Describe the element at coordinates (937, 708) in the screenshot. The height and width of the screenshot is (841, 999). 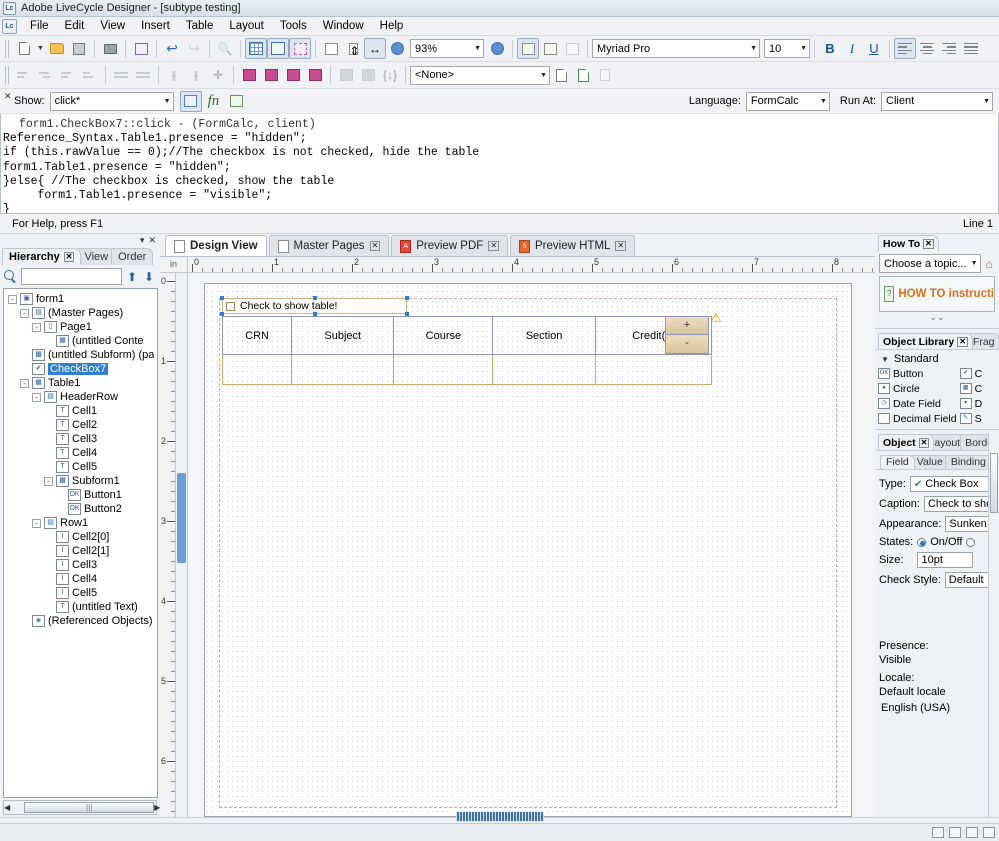
I see `locale-option: English (USA)` at that location.